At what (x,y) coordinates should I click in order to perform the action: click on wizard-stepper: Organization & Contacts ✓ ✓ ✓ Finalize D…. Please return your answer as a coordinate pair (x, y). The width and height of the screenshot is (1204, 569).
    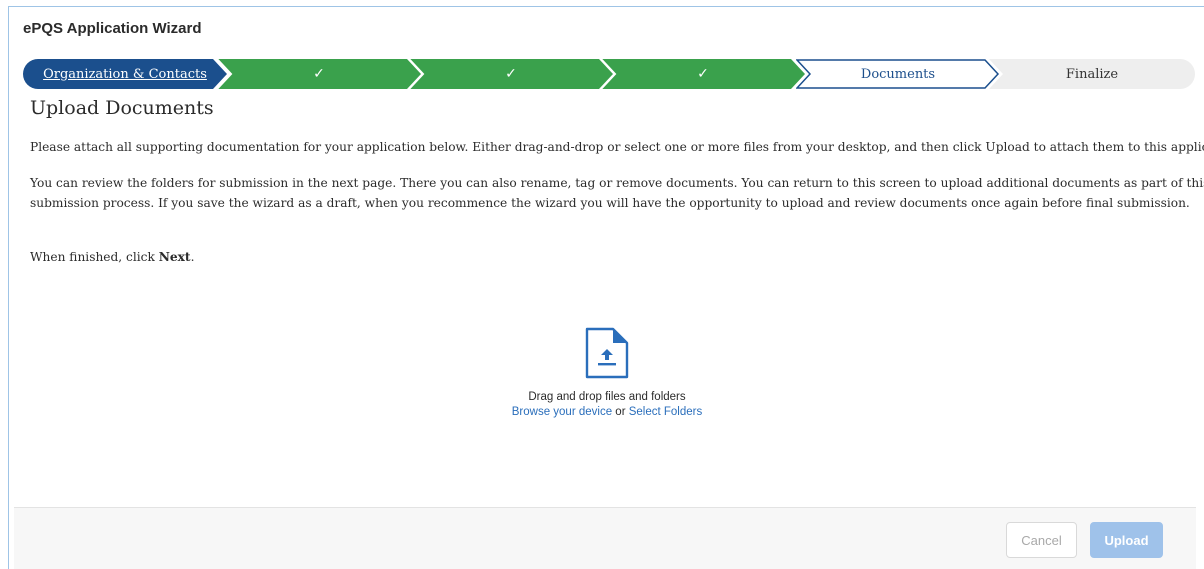
    Looking at the image, I should click on (609, 74).